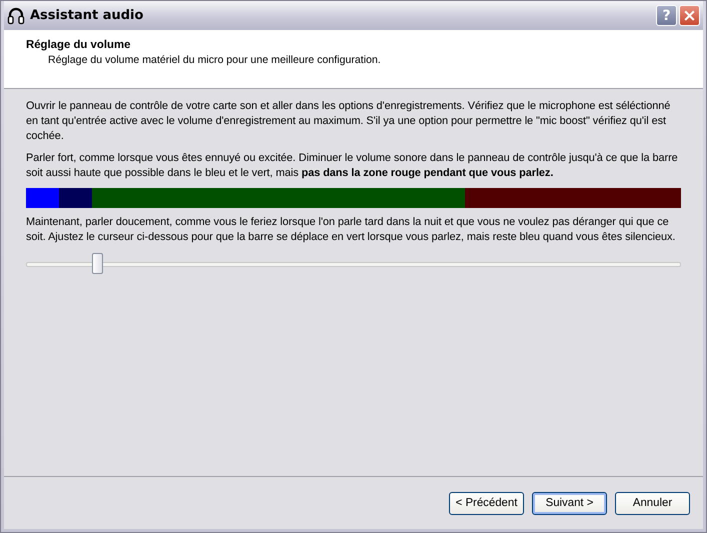  What do you see at coordinates (486, 503) in the screenshot?
I see `wizard-button: < Précédent` at bounding box center [486, 503].